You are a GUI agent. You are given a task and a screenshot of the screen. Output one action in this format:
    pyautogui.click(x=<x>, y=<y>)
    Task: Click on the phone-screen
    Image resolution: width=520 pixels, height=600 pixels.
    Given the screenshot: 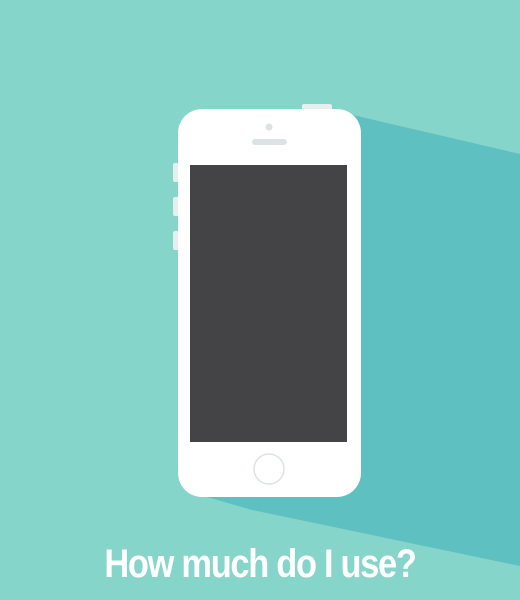 What is the action you would take?
    pyautogui.click(x=268, y=303)
    